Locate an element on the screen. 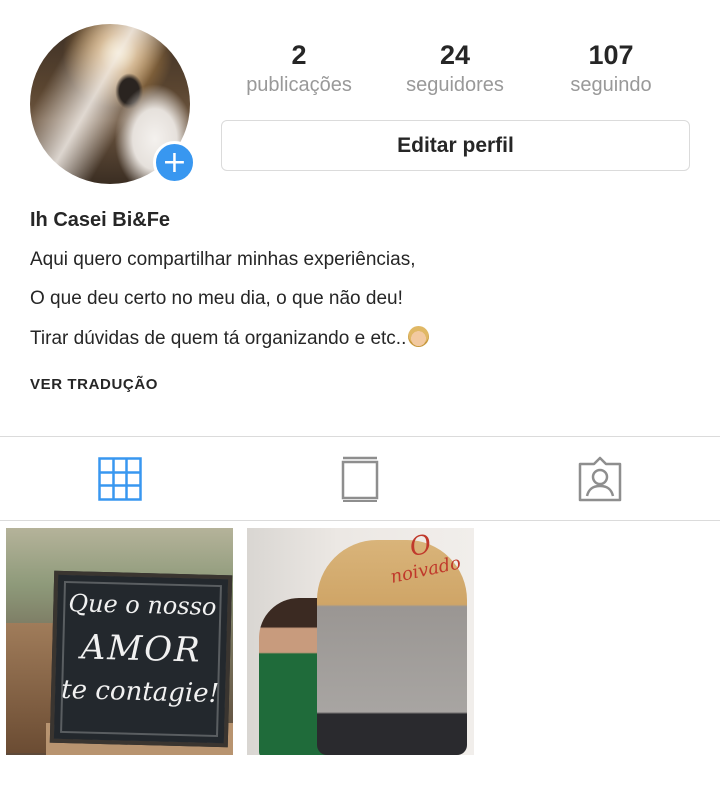 The width and height of the screenshot is (720, 787). post-thumbnail: Que o nosso AMOR te contagie! is located at coordinates (119, 641).